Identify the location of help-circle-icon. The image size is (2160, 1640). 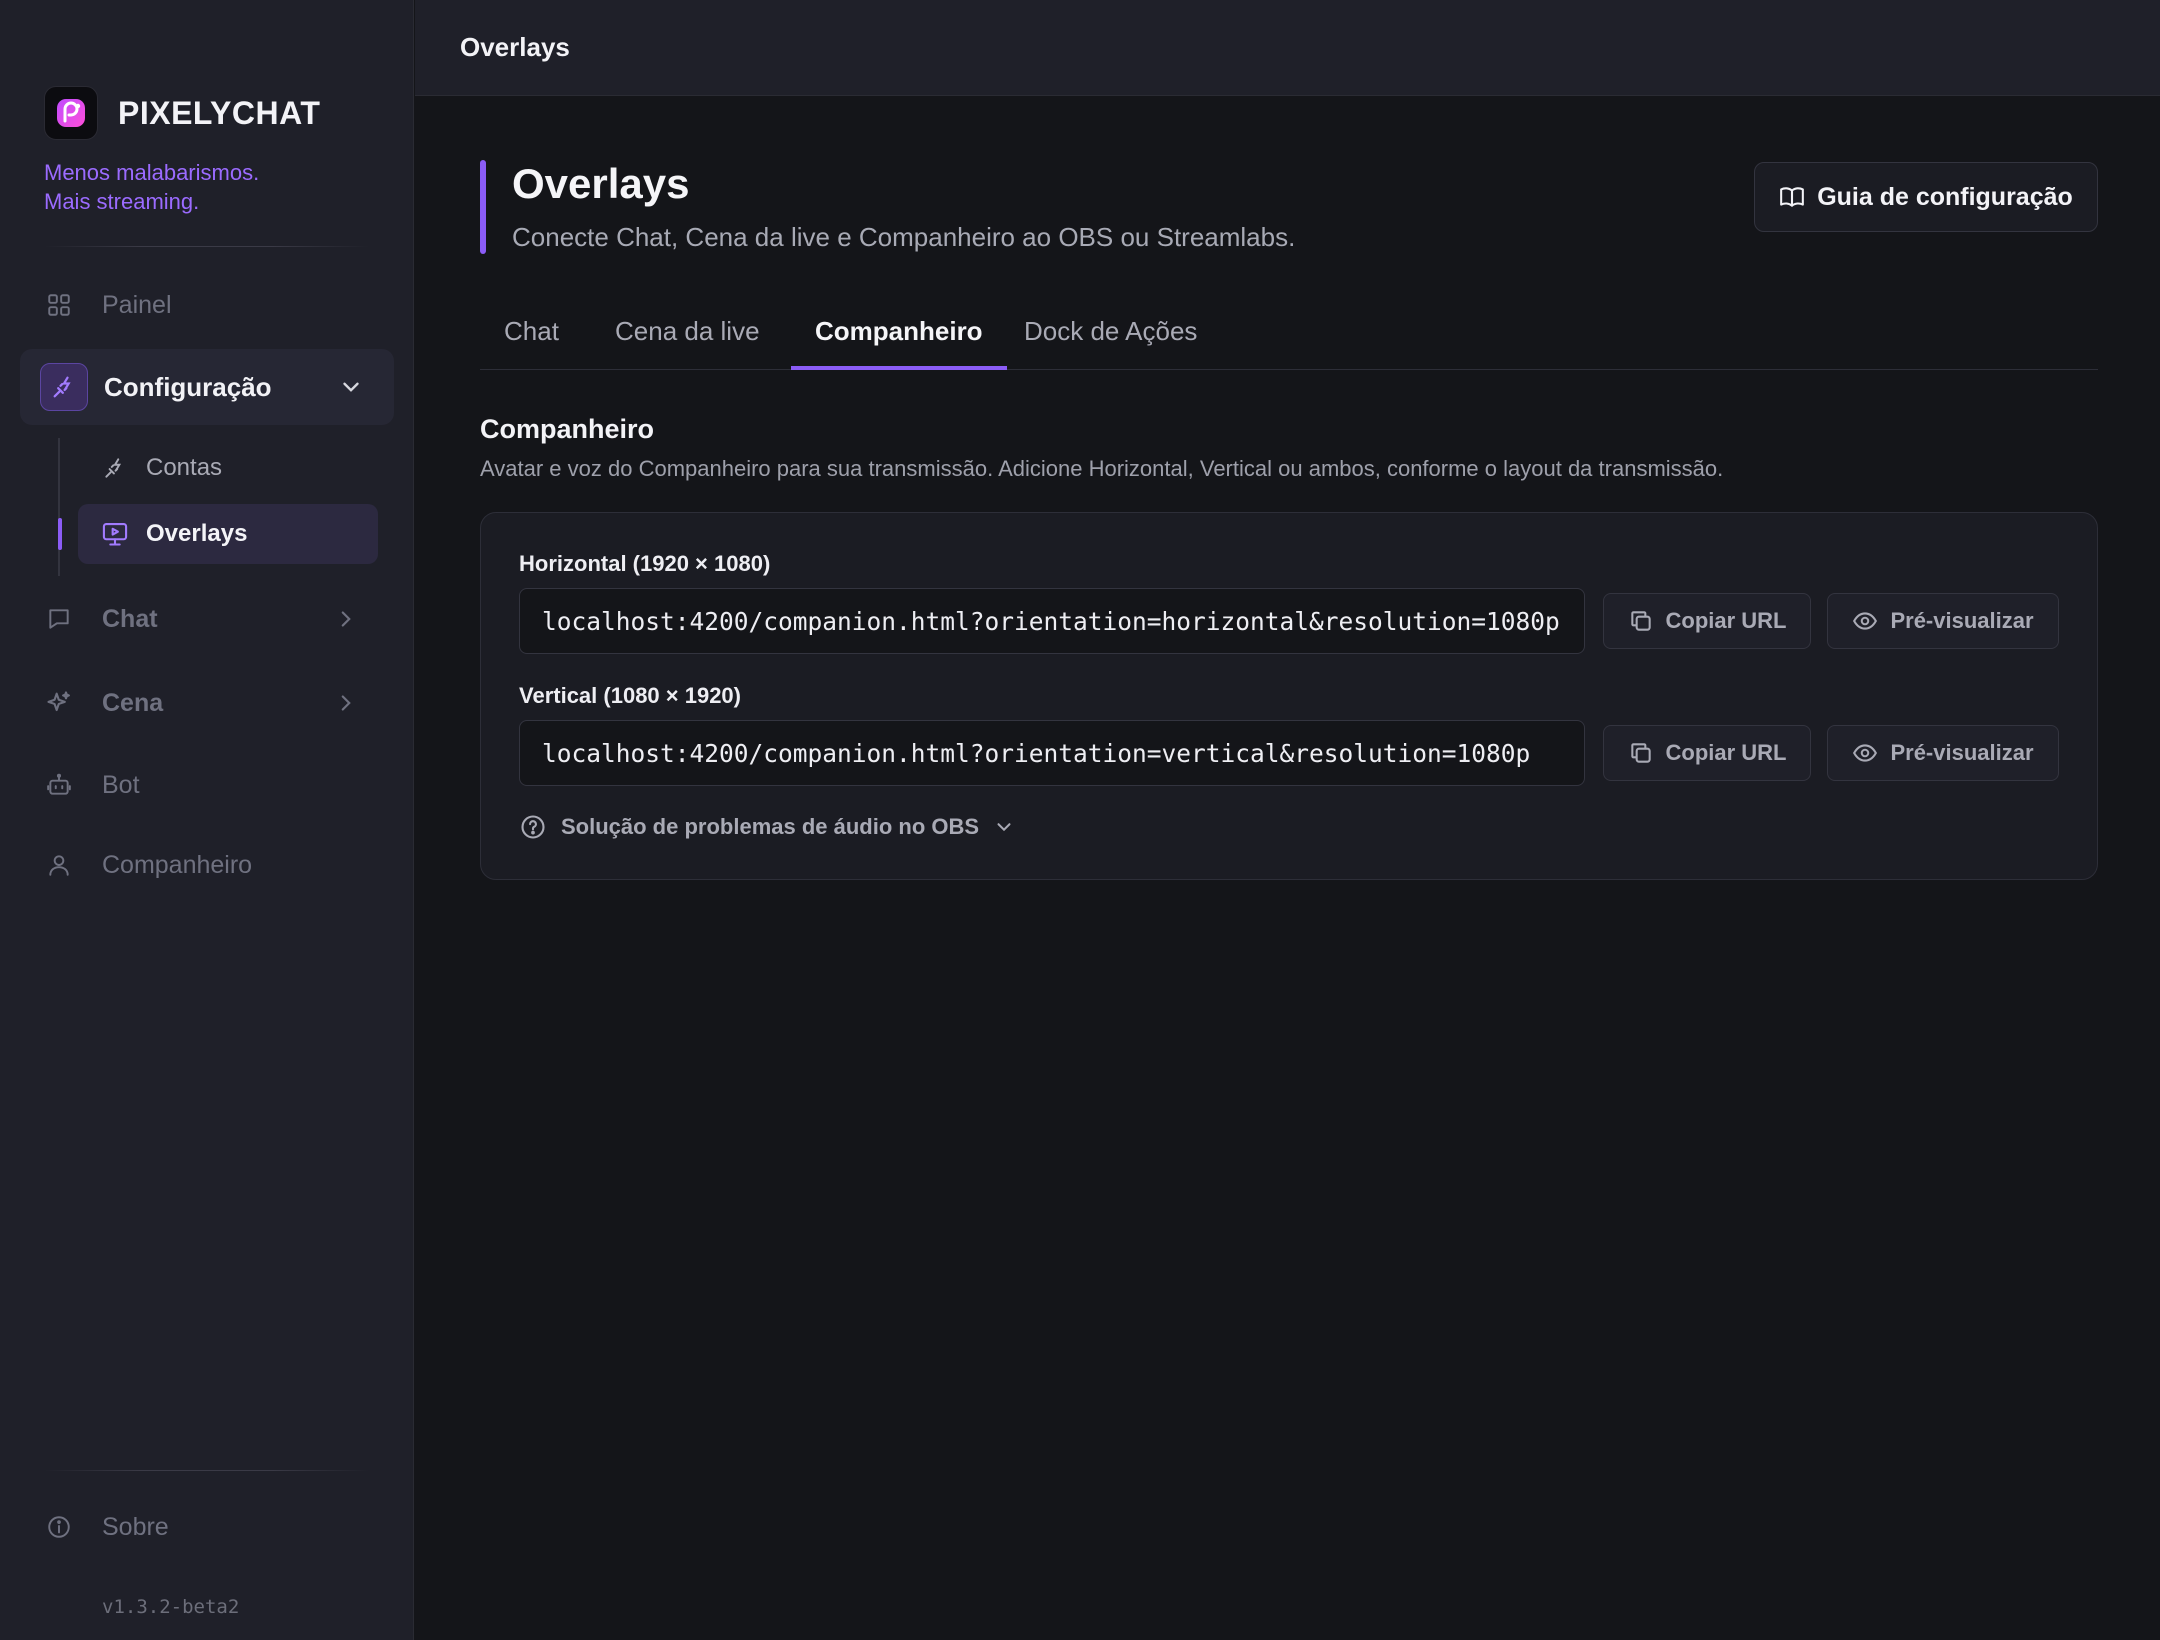
(533, 827).